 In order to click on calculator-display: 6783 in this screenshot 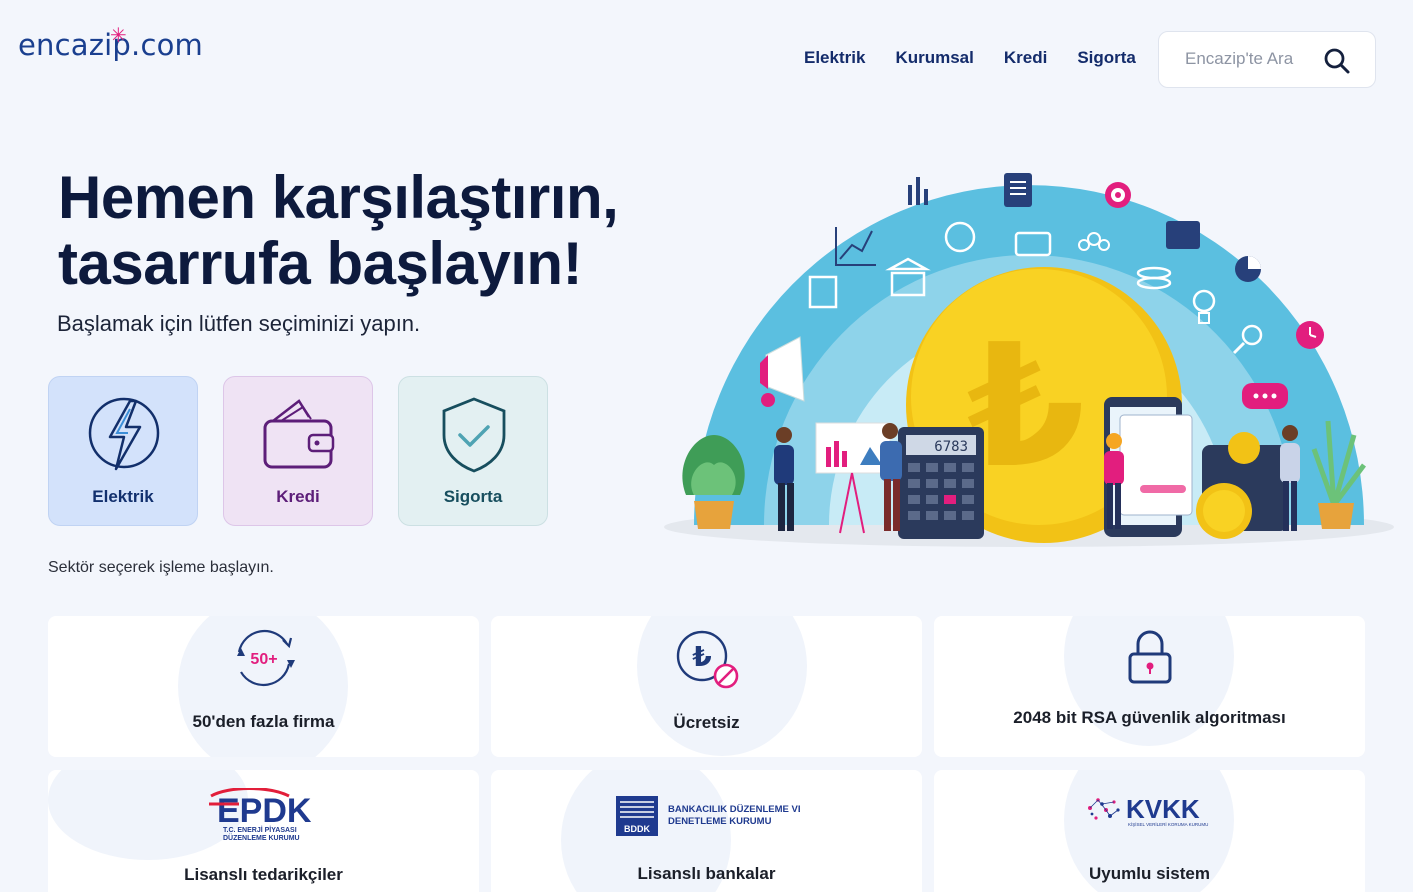, I will do `click(951, 447)`.